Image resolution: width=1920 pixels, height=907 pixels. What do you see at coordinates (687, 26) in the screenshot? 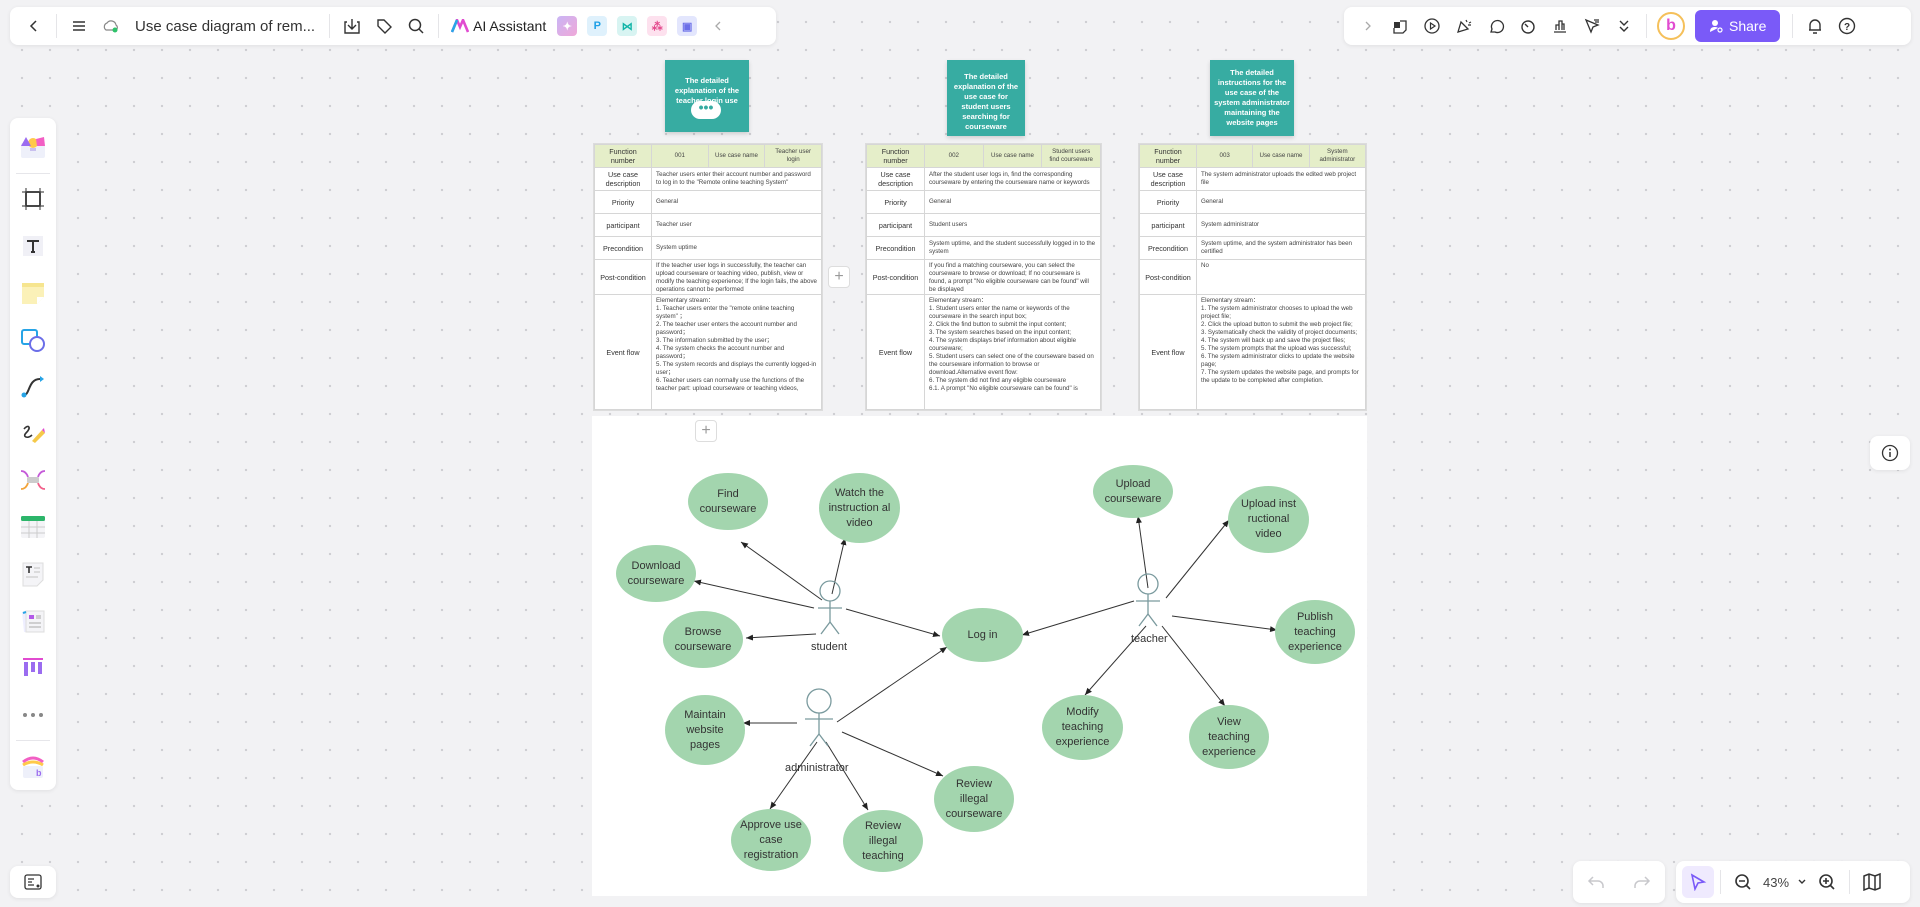
I see `chat-plugin-icon: ▣` at bounding box center [687, 26].